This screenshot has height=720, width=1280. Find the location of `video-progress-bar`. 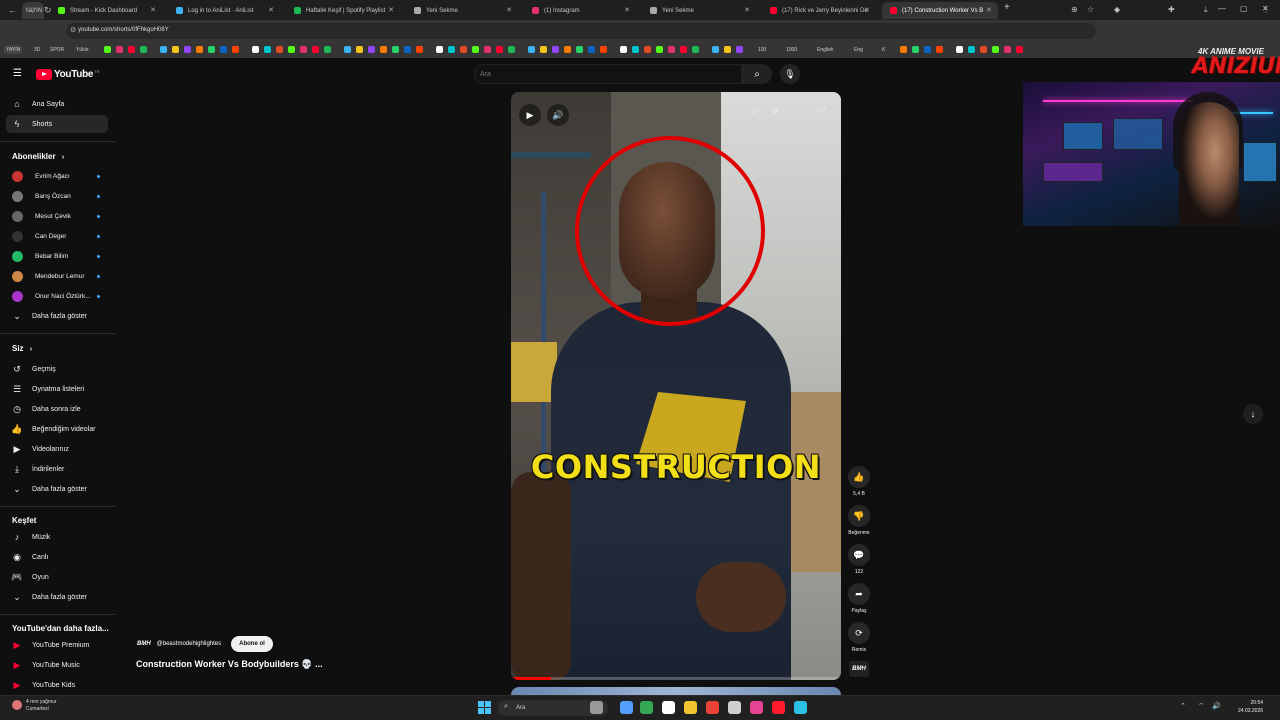

video-progress-bar is located at coordinates (676, 678).